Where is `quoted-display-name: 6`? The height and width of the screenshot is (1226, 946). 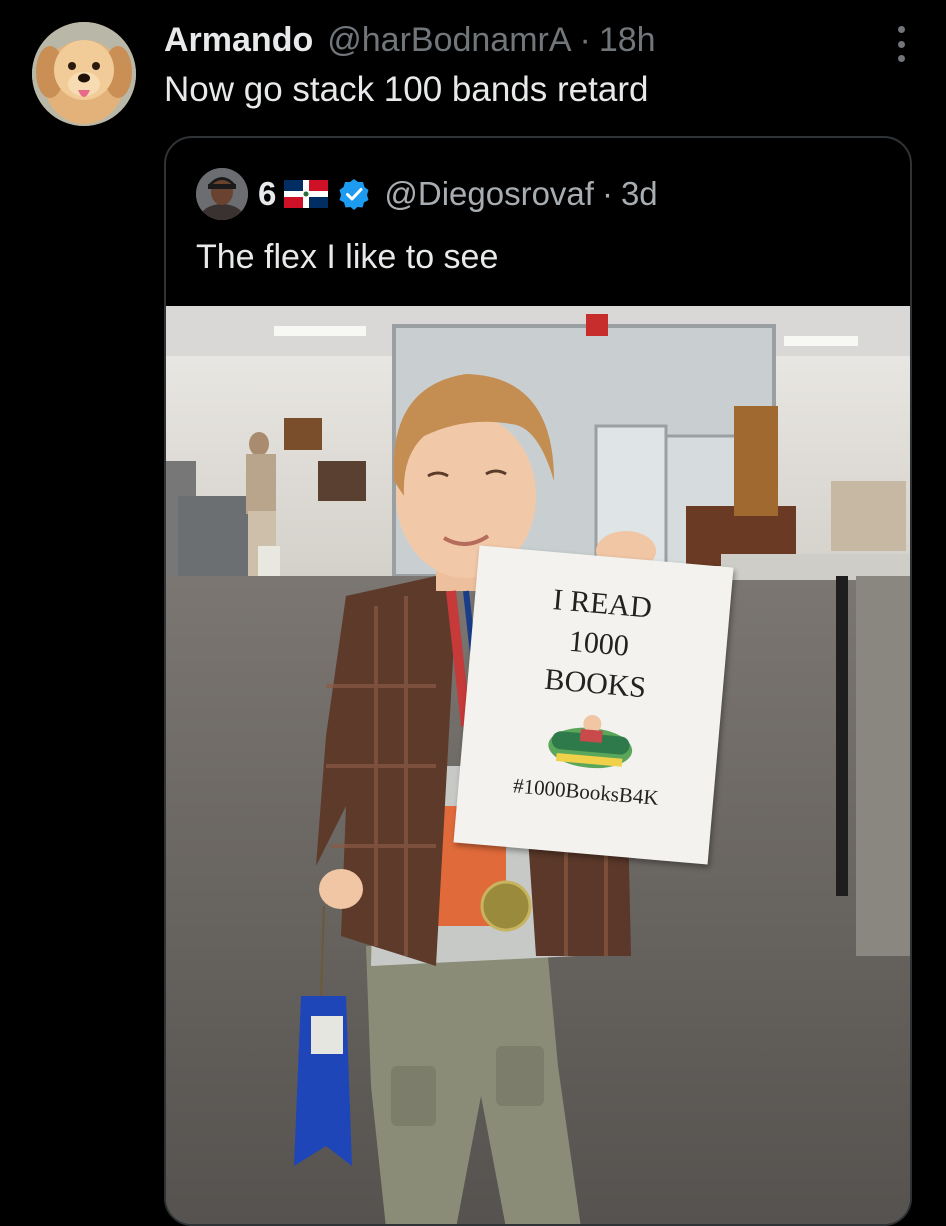 quoted-display-name: 6 is located at coordinates (267, 194).